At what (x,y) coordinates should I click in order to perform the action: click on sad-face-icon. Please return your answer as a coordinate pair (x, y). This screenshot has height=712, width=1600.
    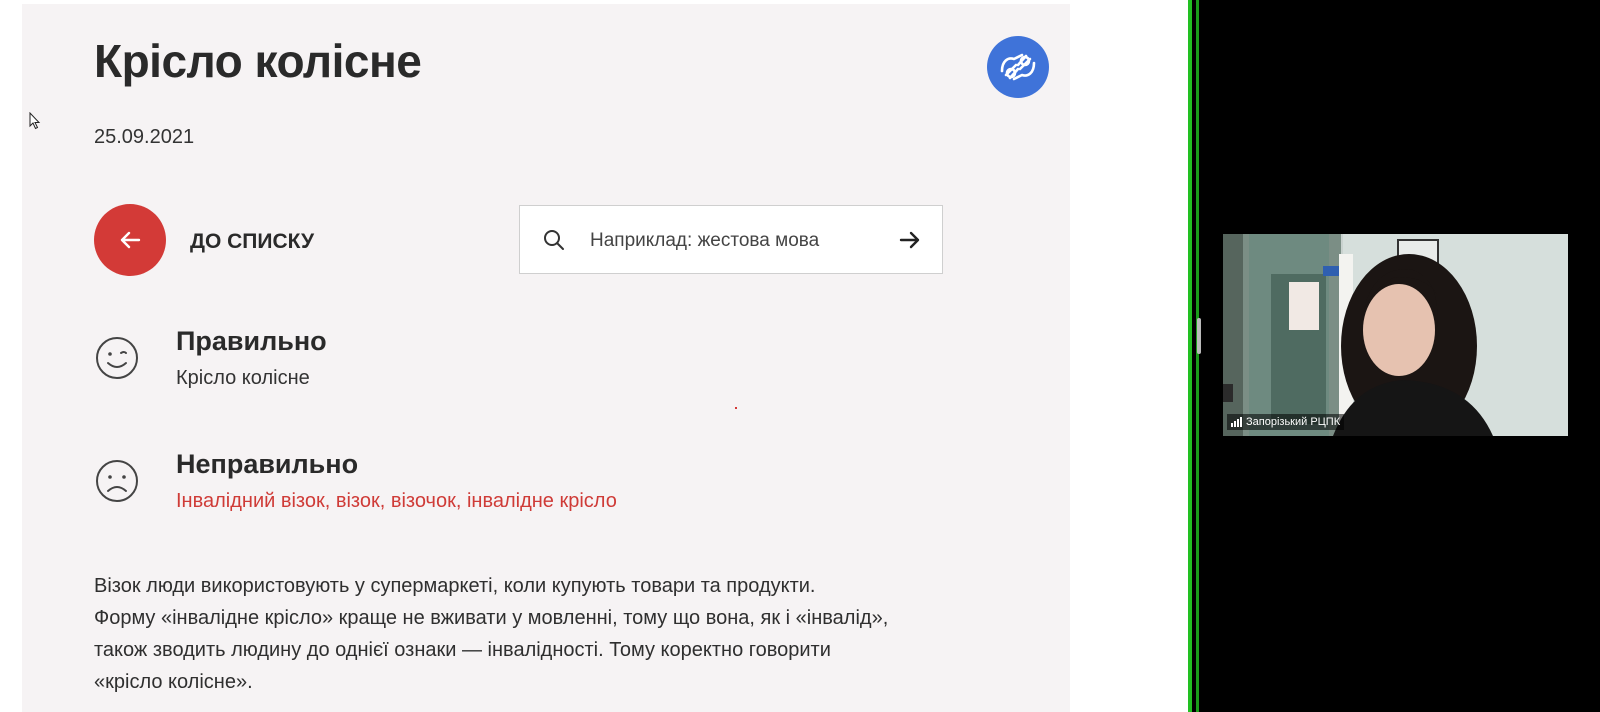
    Looking at the image, I should click on (117, 481).